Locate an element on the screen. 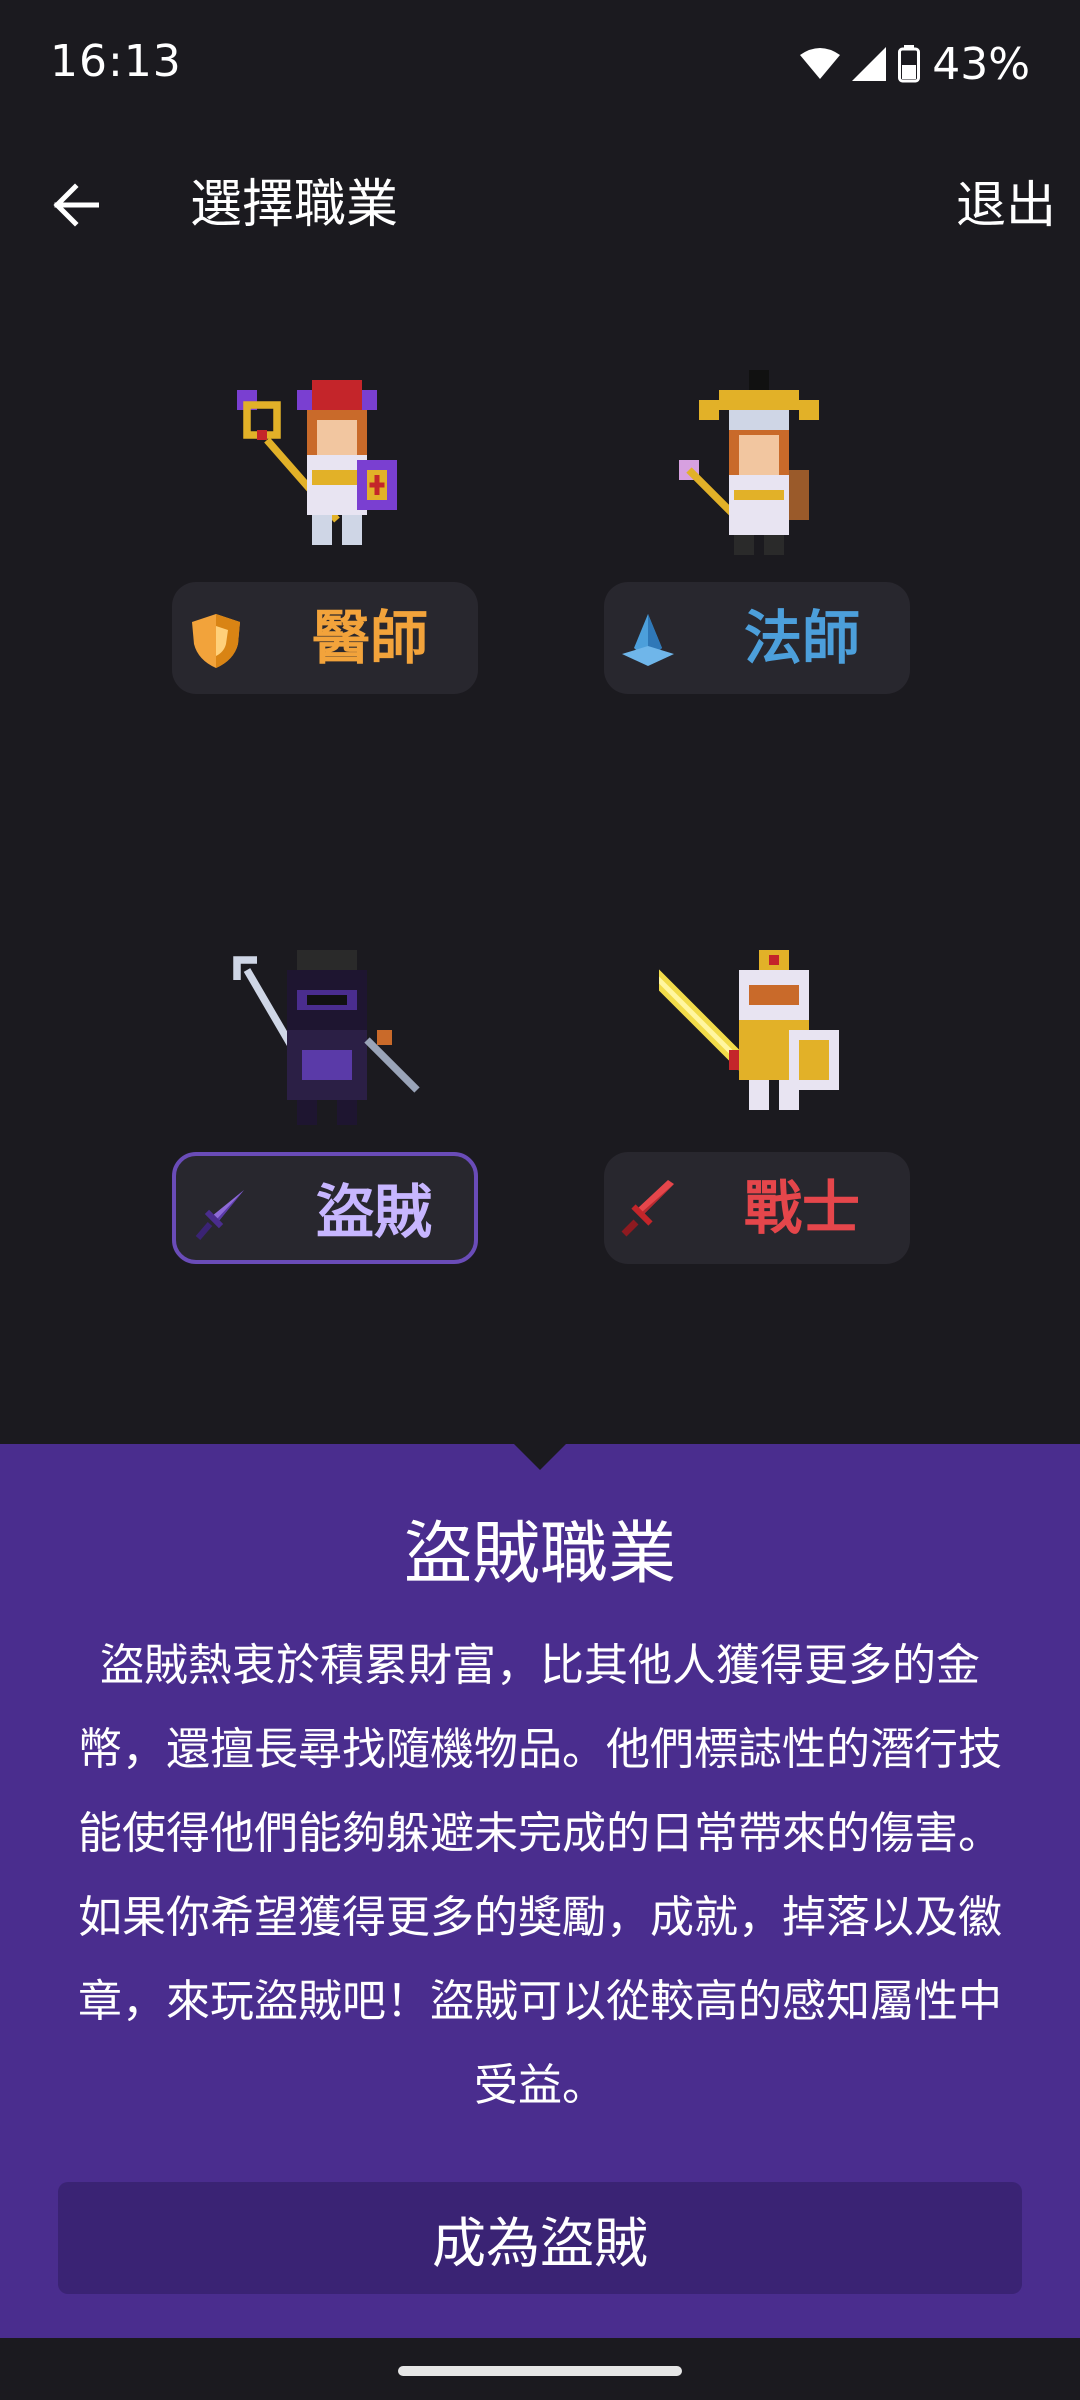 This screenshot has height=2400, width=1080. wifi-icon is located at coordinates (820, 63).